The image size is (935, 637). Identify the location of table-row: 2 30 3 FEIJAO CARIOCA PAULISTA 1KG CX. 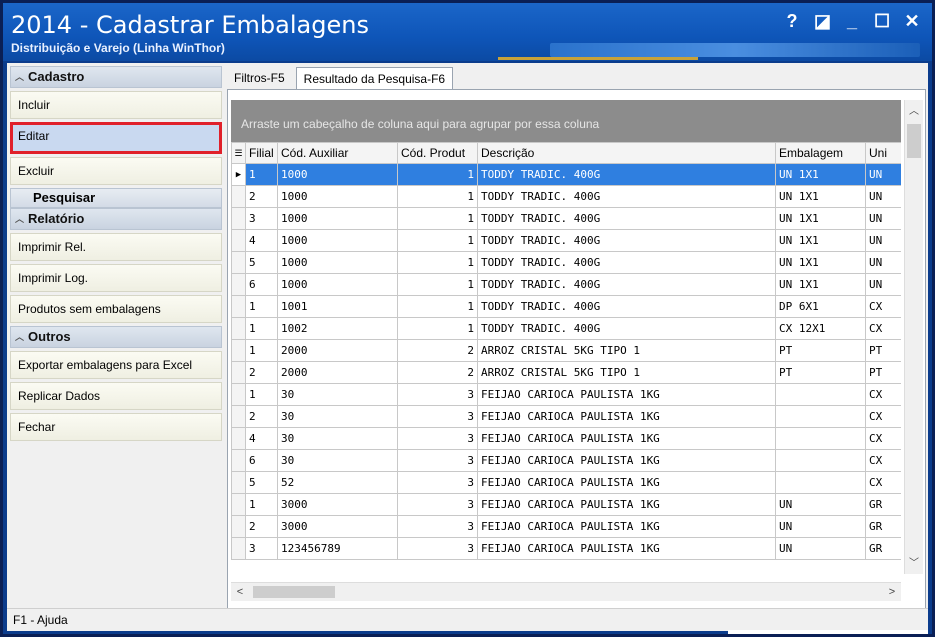
(566, 416).